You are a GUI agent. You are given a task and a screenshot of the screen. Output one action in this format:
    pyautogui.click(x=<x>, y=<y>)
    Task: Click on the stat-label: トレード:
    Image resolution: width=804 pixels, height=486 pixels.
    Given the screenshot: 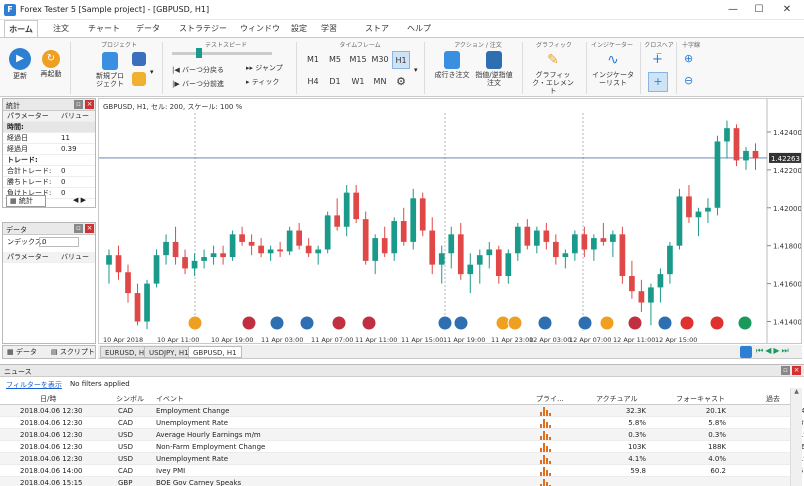 What is the action you would take?
    pyautogui.click(x=22, y=160)
    